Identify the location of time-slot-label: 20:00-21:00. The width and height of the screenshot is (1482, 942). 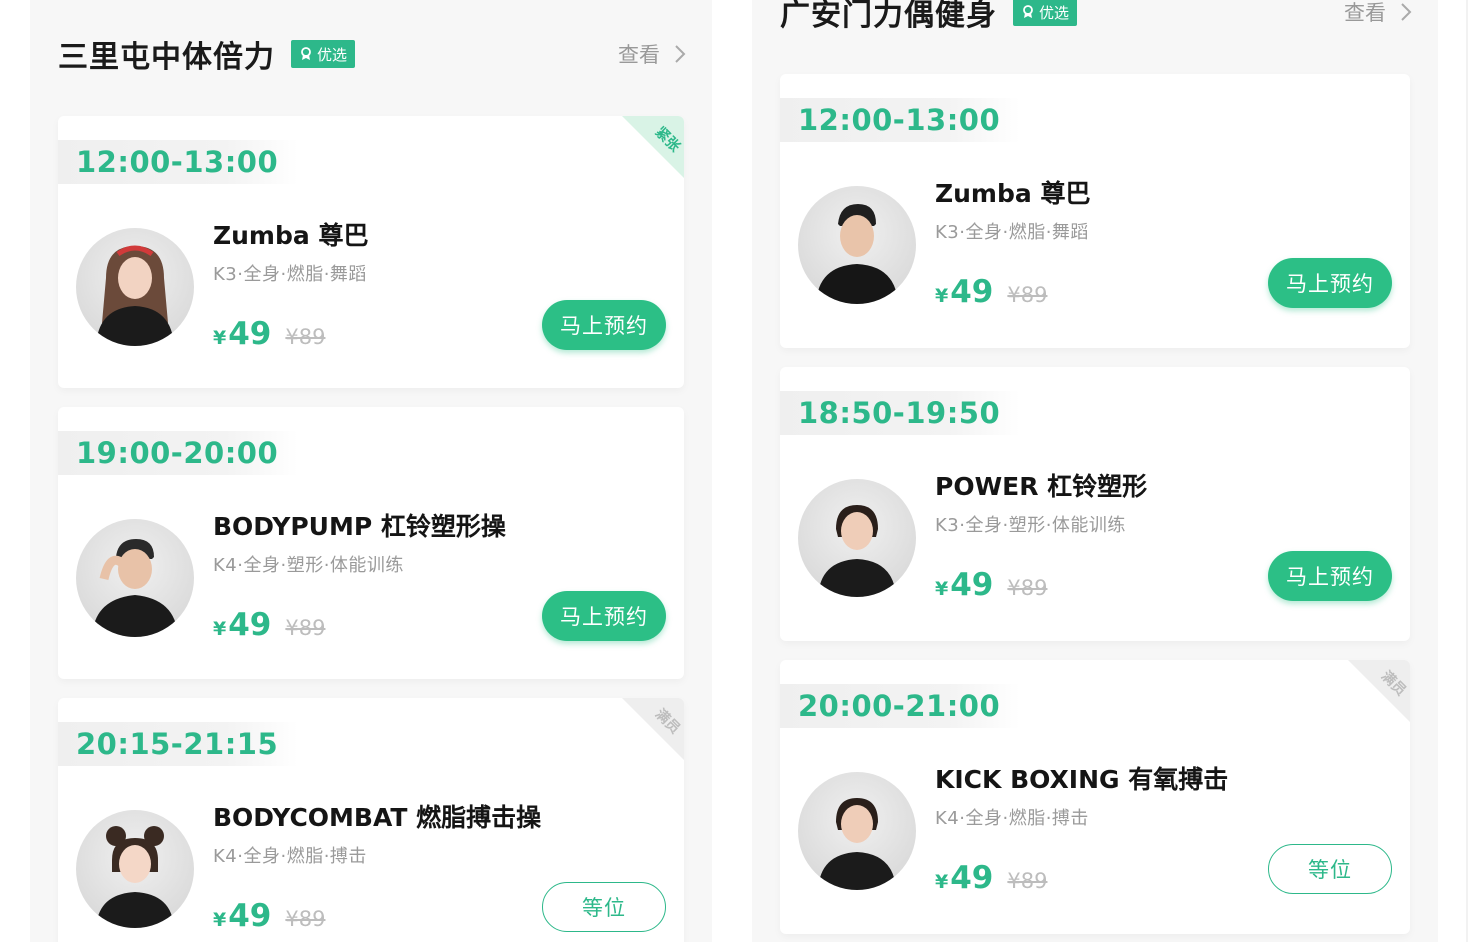
(899, 706).